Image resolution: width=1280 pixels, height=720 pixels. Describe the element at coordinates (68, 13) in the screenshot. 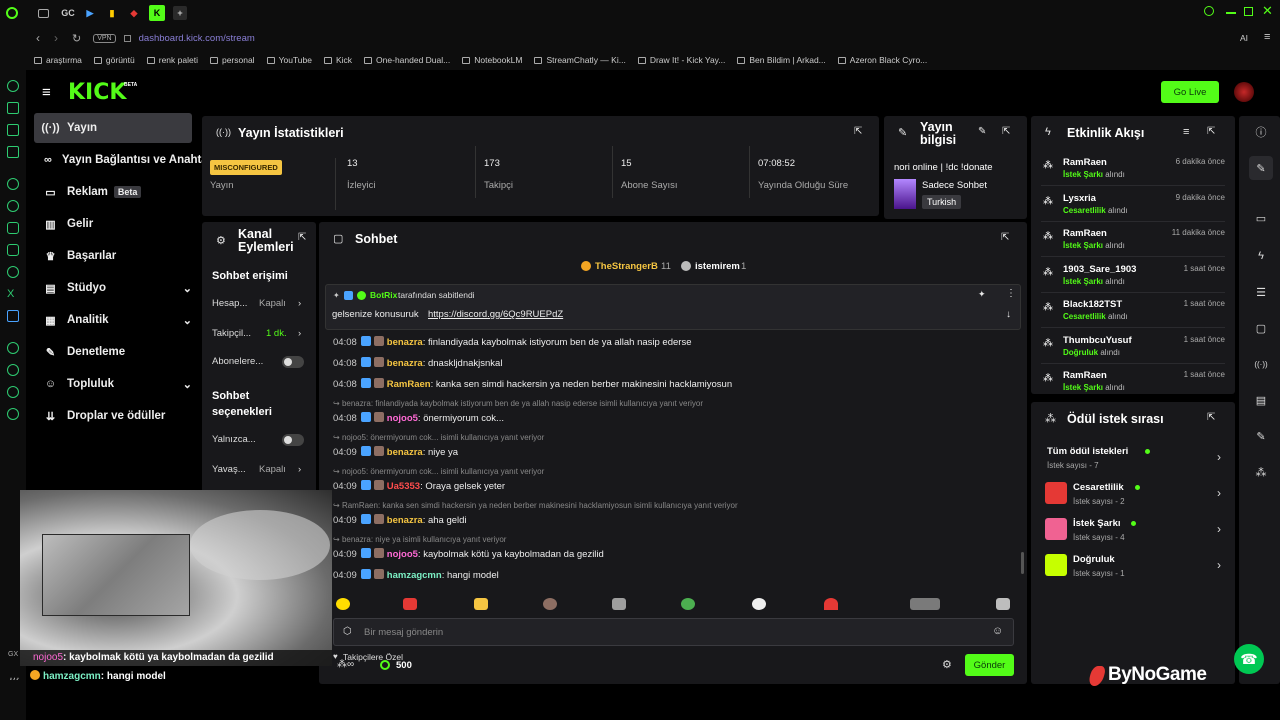

I see `tab-gc: GC` at that location.